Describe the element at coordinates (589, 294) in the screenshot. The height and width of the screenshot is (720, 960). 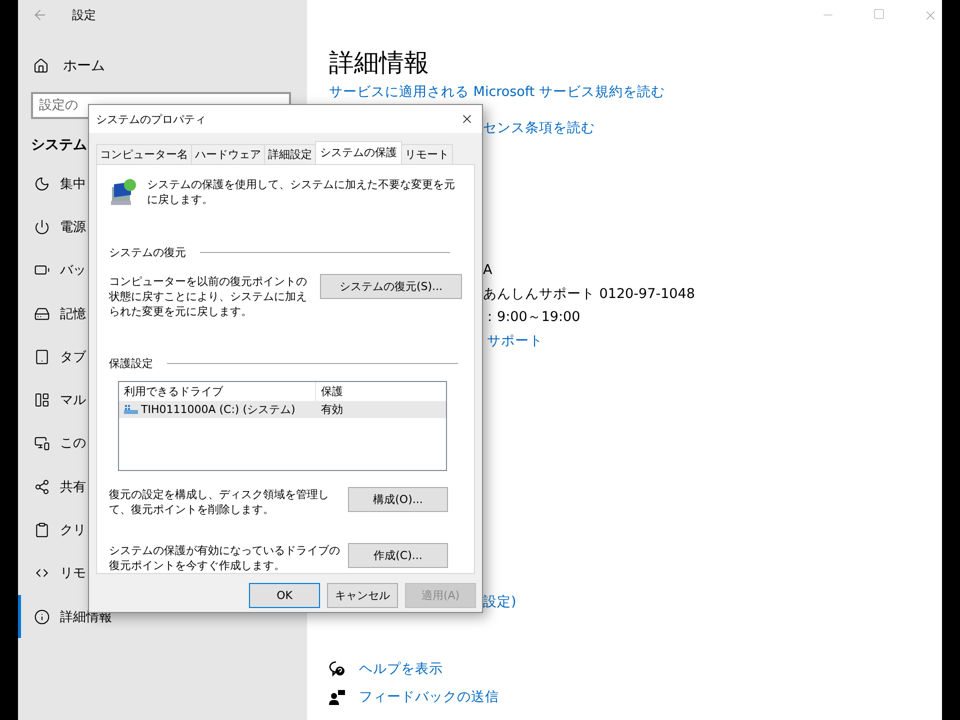
I see `support-text: あんしんサポート 0120-97-1048` at that location.